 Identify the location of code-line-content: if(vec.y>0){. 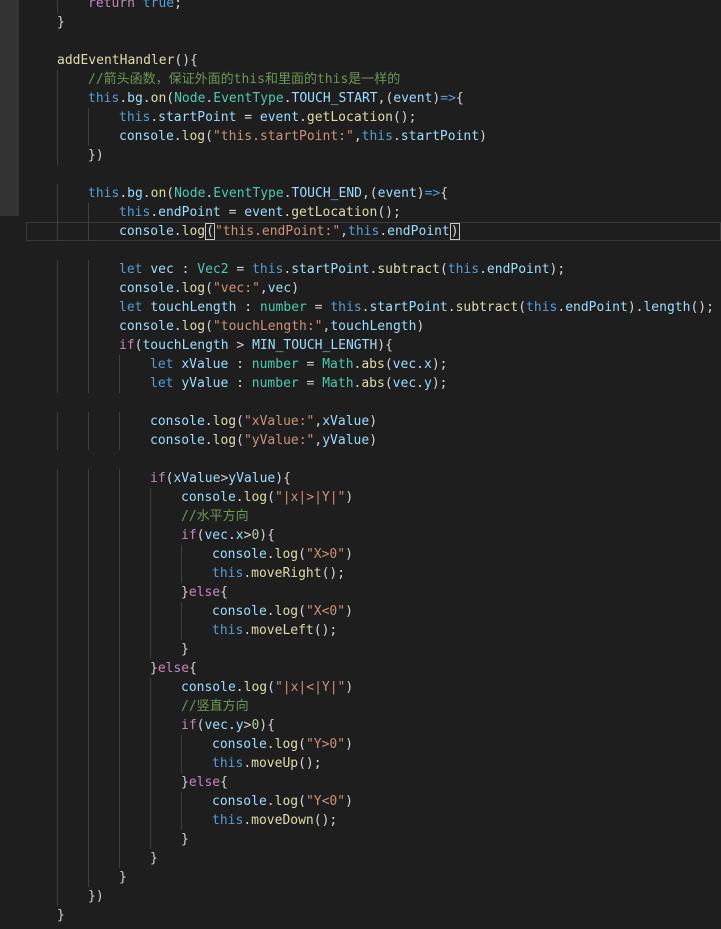
(228, 725).